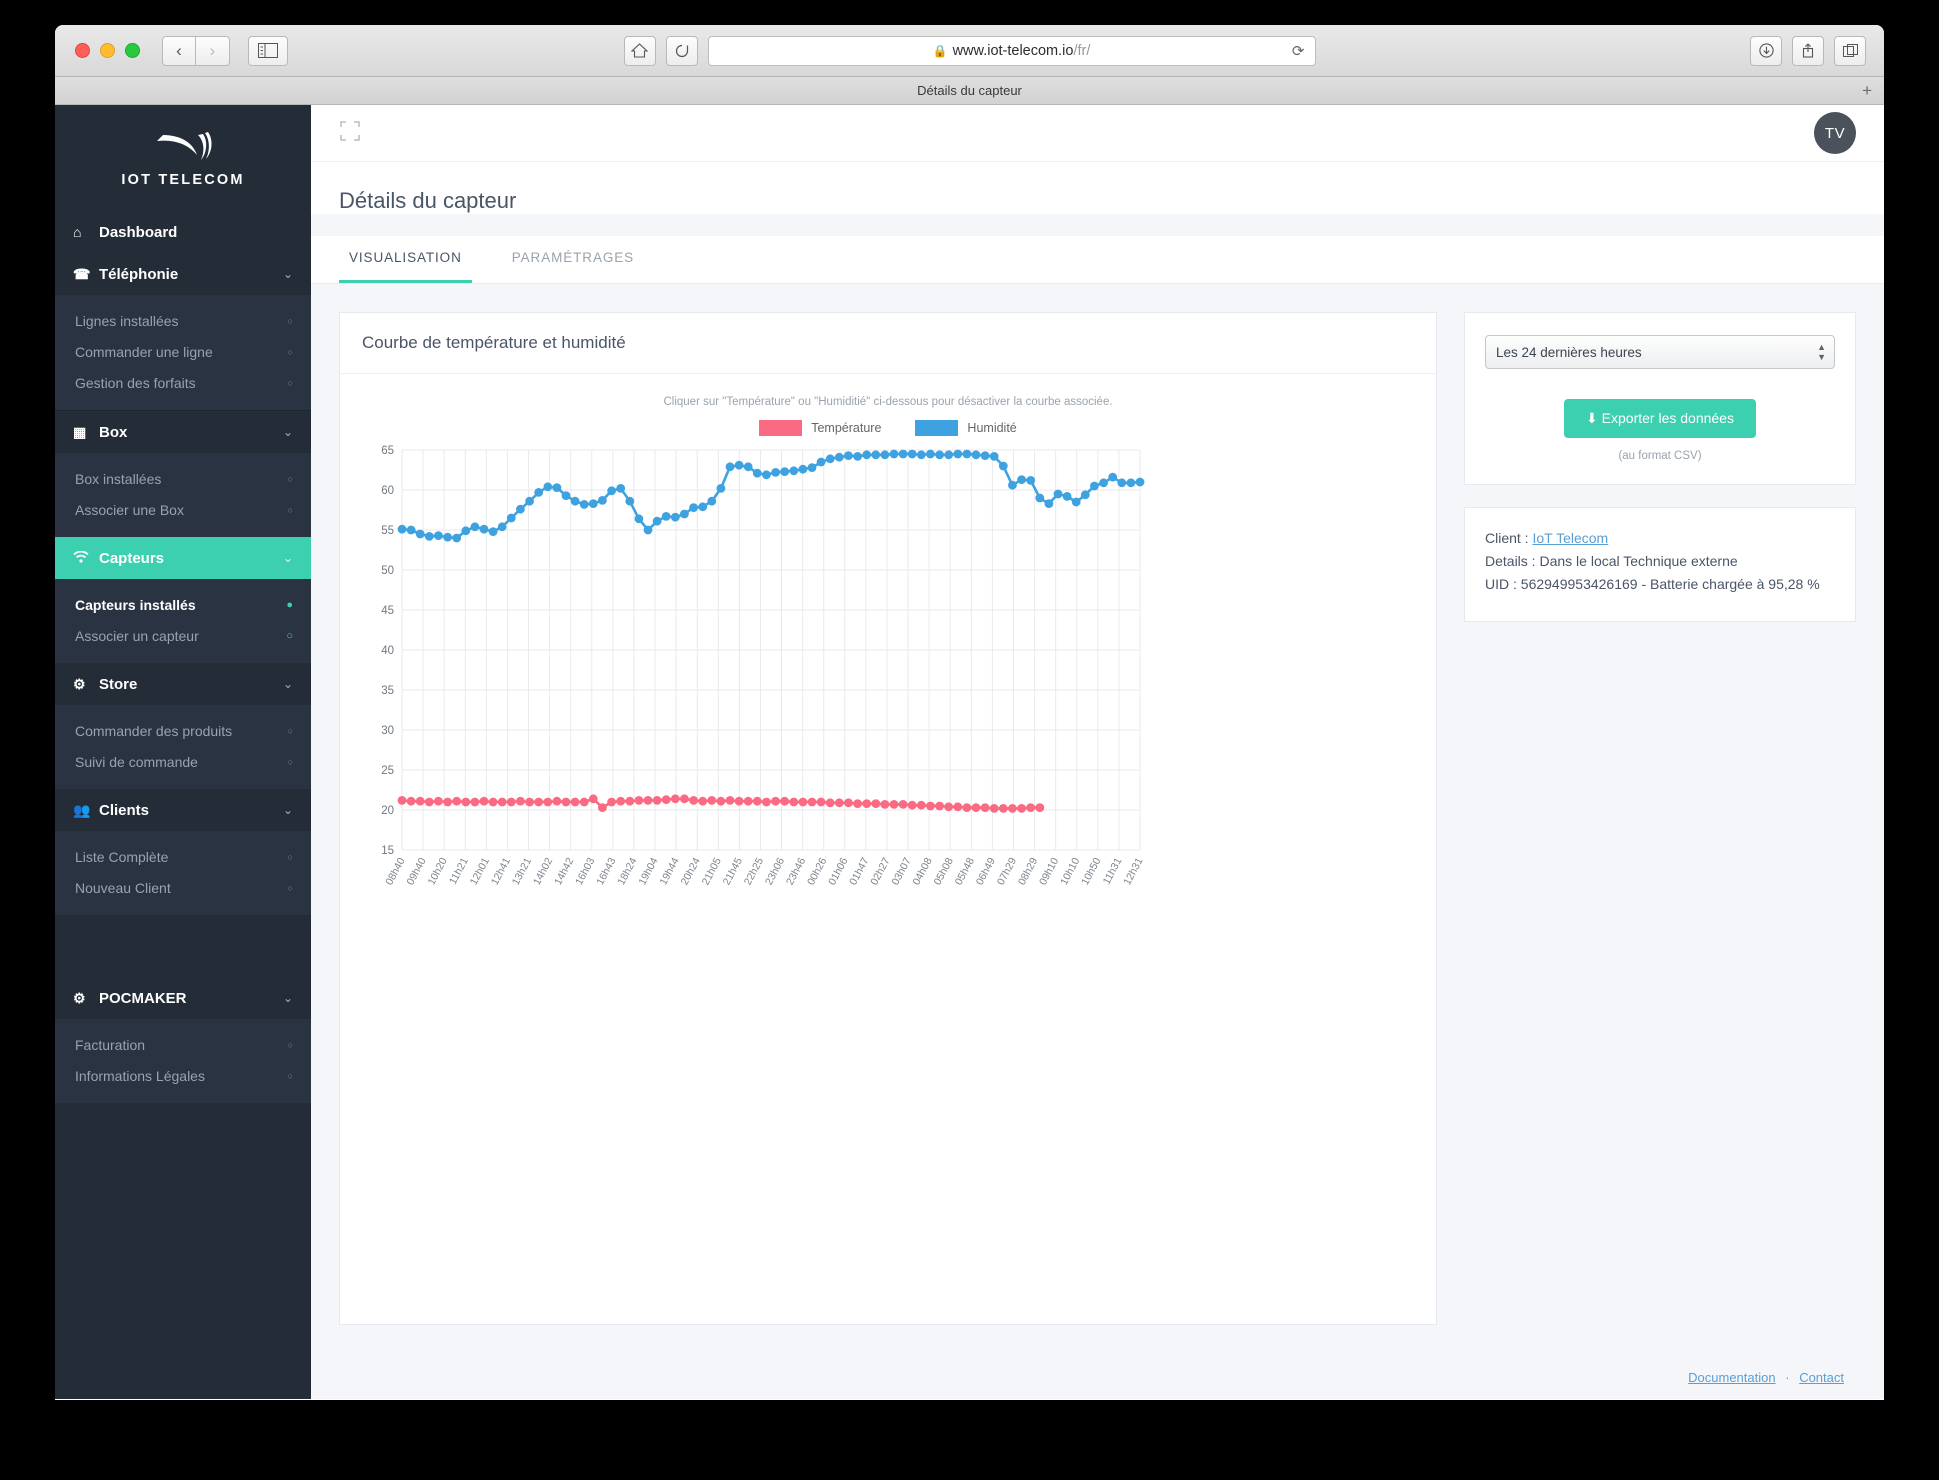 This screenshot has height=1480, width=1939. Describe the element at coordinates (387, 651) in the screenshot. I see `svg-text: 40` at that location.